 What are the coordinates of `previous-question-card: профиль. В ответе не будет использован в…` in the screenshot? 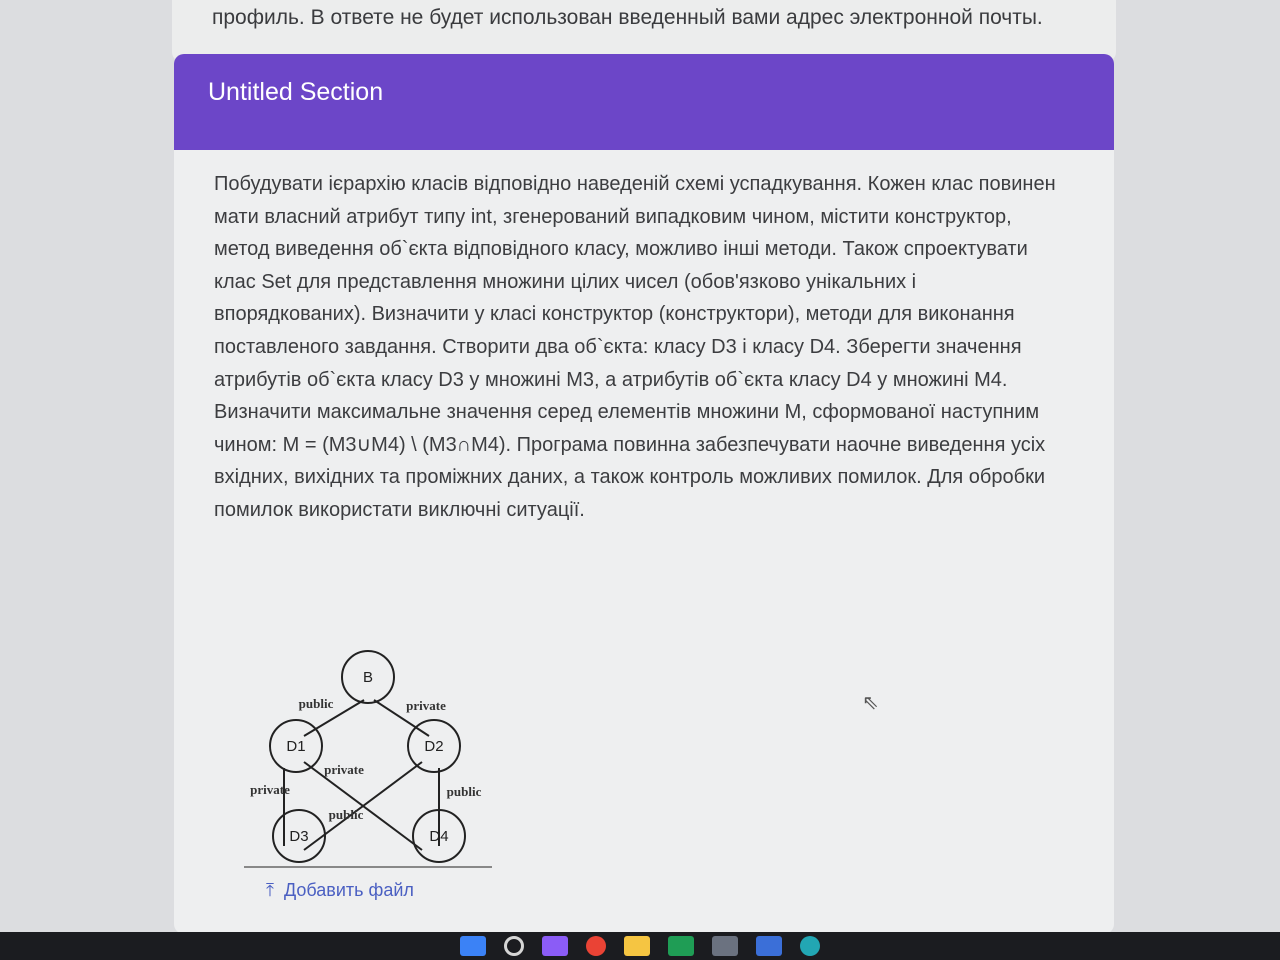 It's located at (644, 31).